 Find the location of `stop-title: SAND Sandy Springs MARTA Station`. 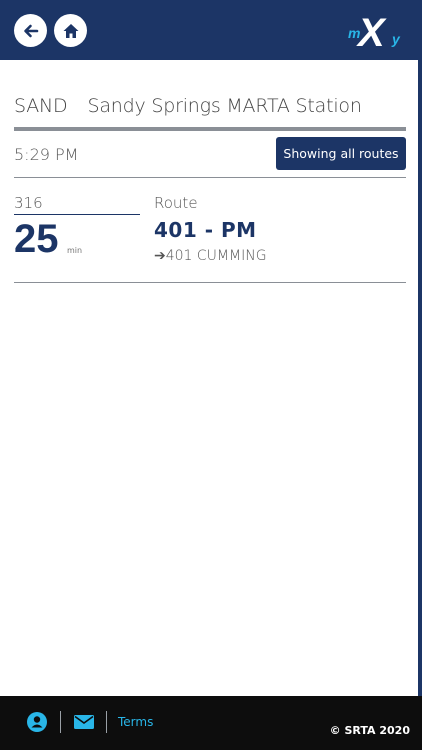

stop-title: SAND Sandy Springs MARTA Station is located at coordinates (210, 106).